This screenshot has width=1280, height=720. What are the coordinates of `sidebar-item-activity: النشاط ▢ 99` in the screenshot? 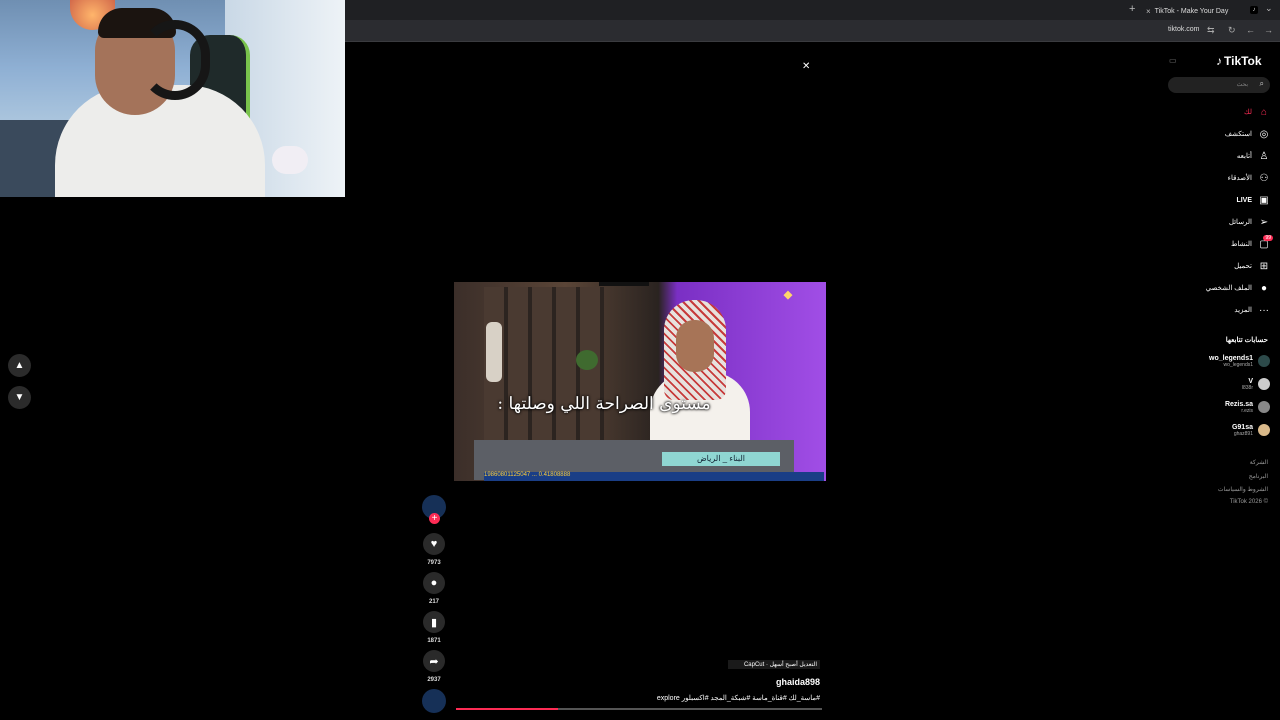 It's located at (1251, 242).